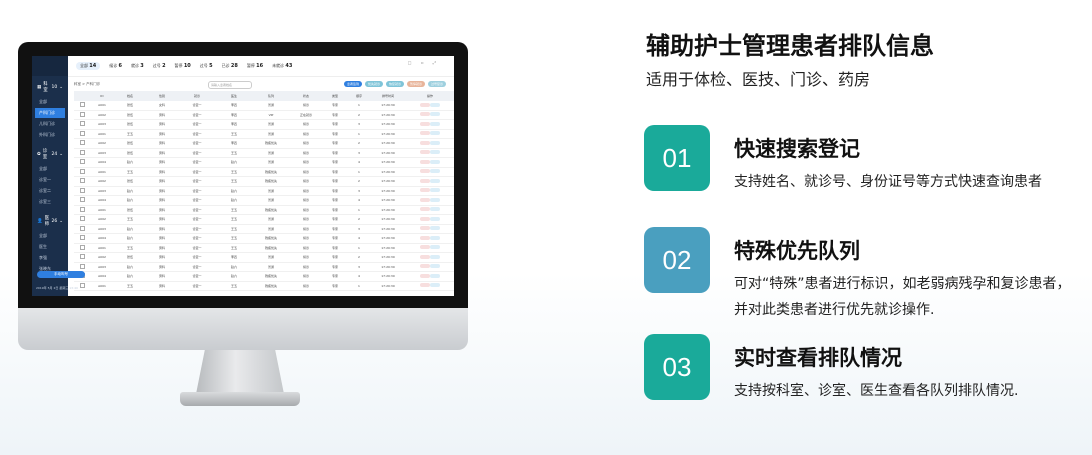 This screenshot has height=455, width=1092. What do you see at coordinates (282, 66) in the screenshot?
I see `status-tab: 未就诊 43` at bounding box center [282, 66].